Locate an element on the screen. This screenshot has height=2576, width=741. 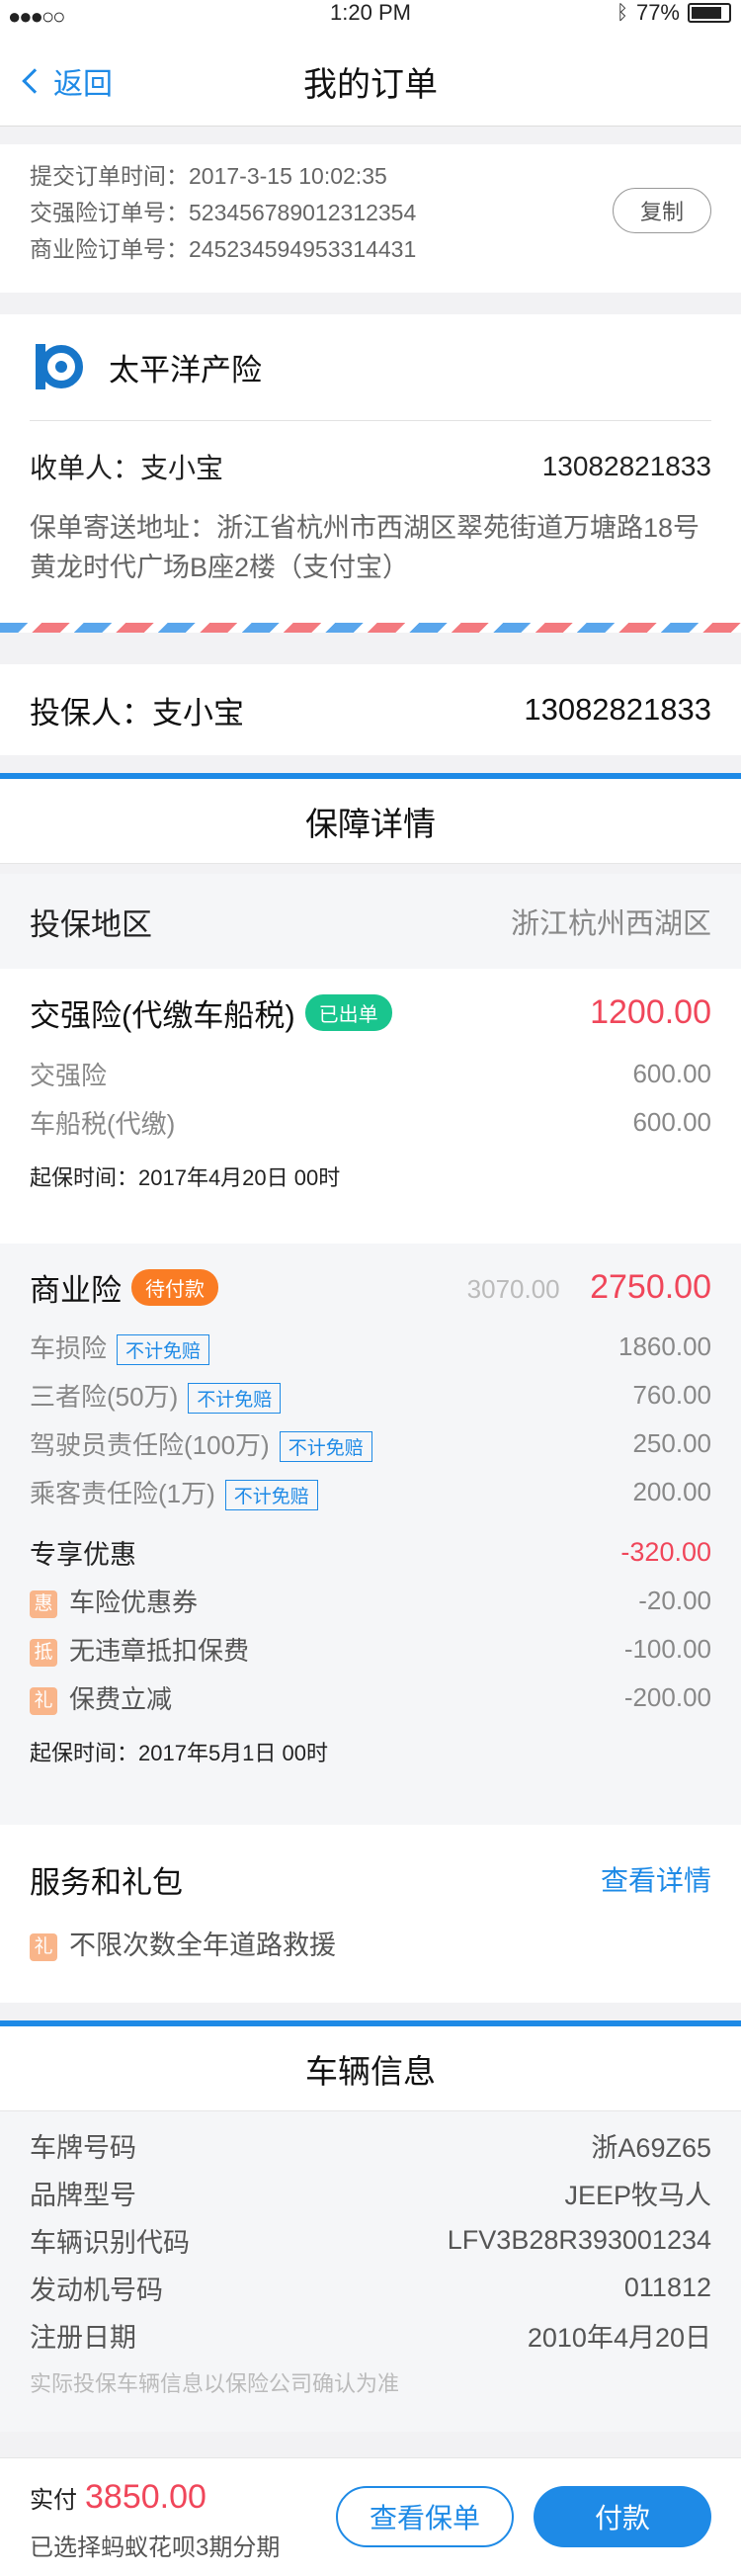
insurer-name: 太平洋产险 is located at coordinates (185, 369).